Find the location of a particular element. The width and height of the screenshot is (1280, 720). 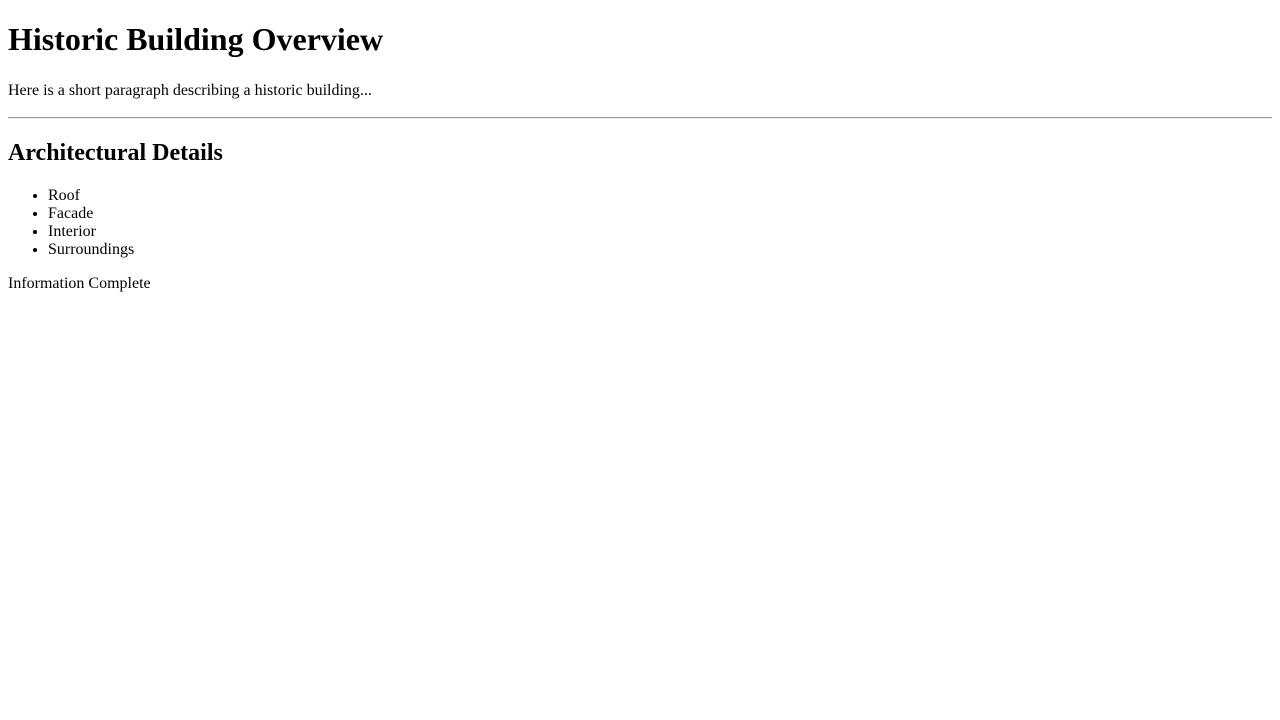

section-divider is located at coordinates (640, 118).